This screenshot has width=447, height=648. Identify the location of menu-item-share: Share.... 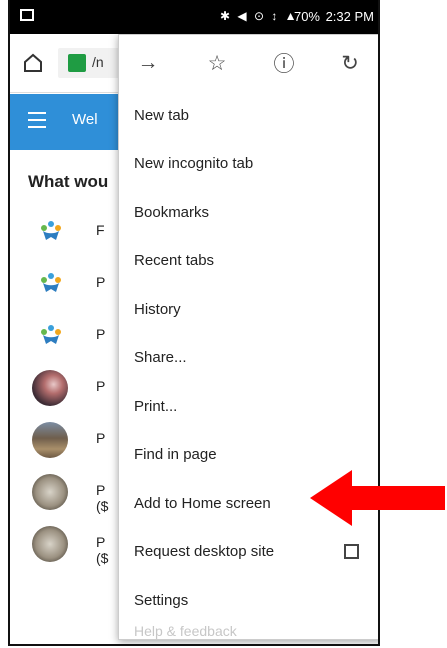
(248, 358).